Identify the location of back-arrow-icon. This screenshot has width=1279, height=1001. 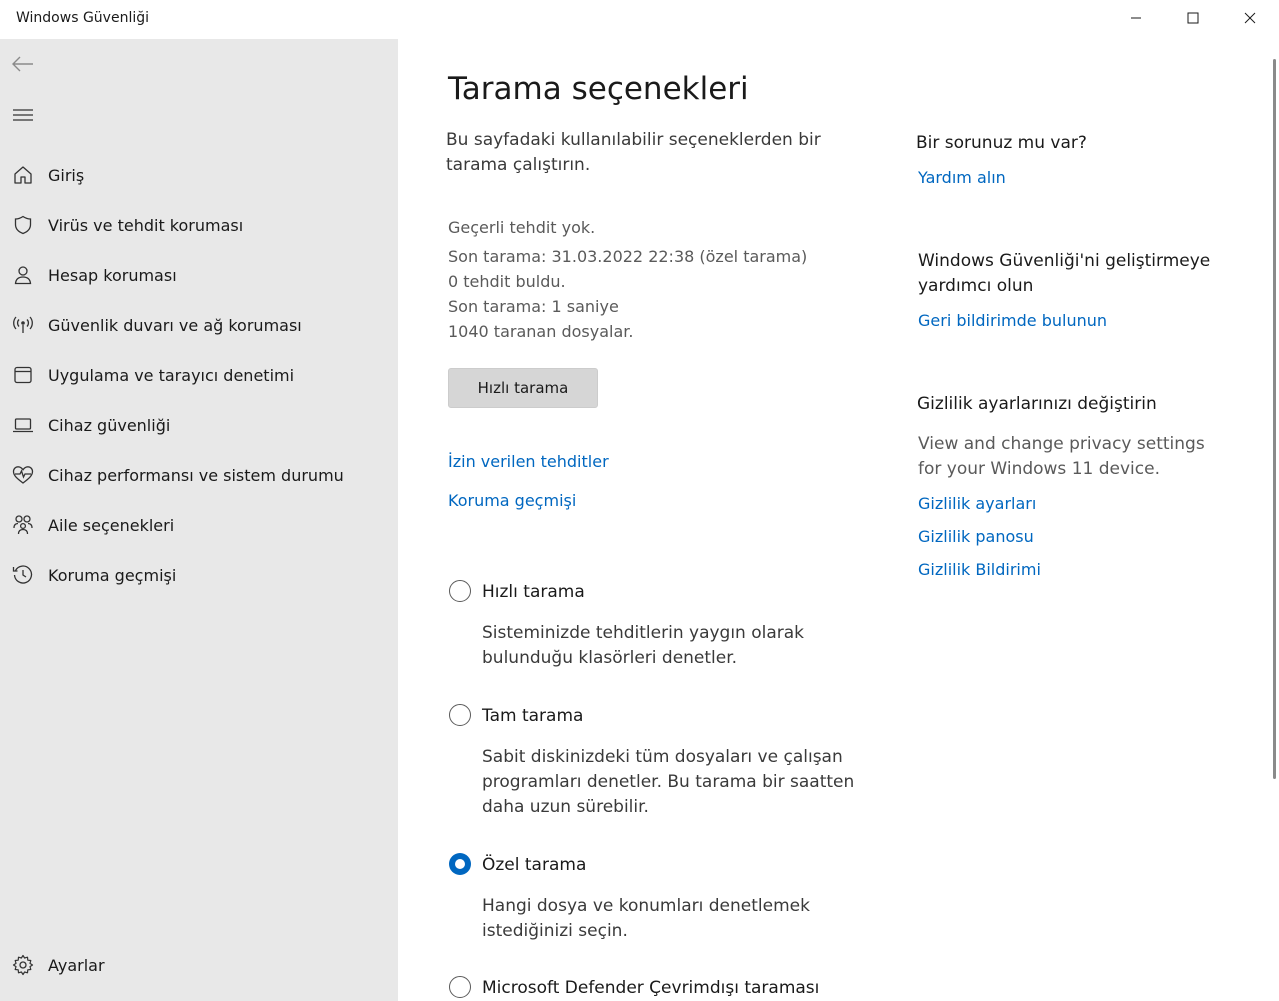
(22, 64).